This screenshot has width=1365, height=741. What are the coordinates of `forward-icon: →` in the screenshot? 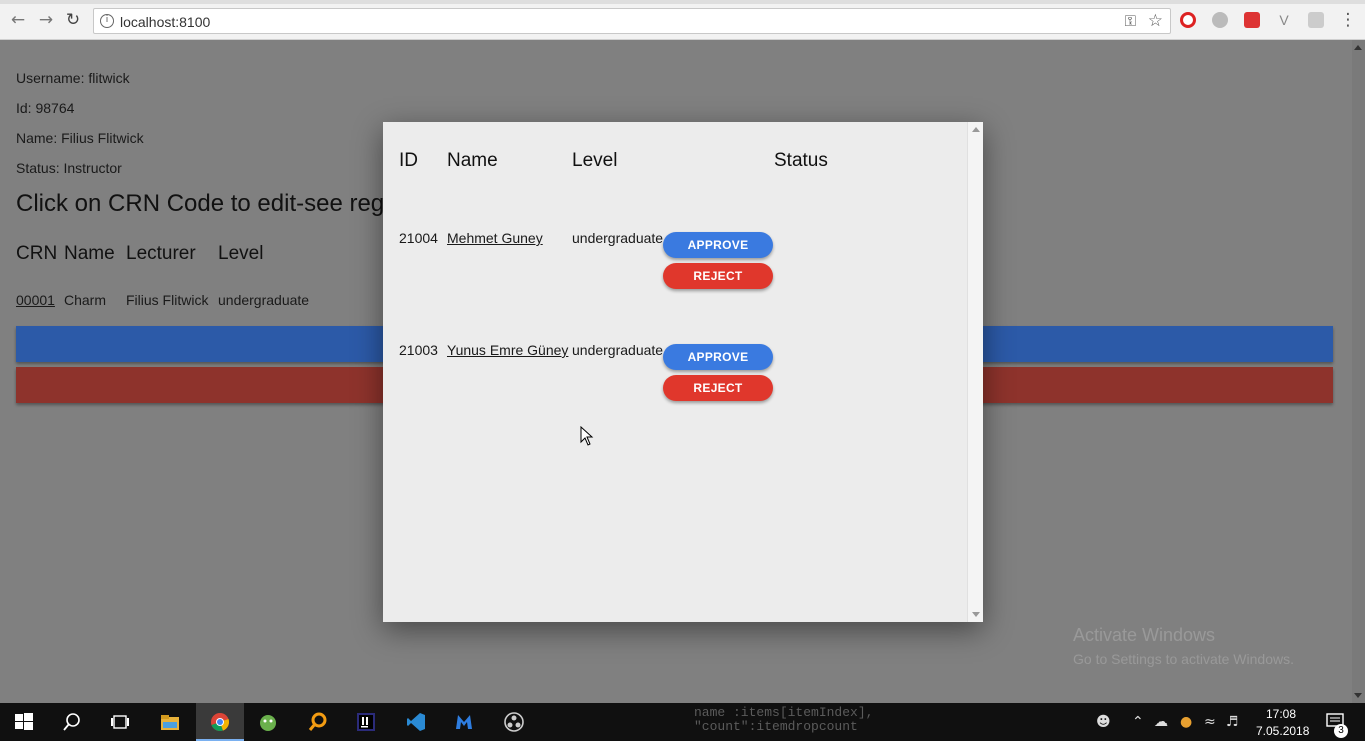 It's located at (46, 20).